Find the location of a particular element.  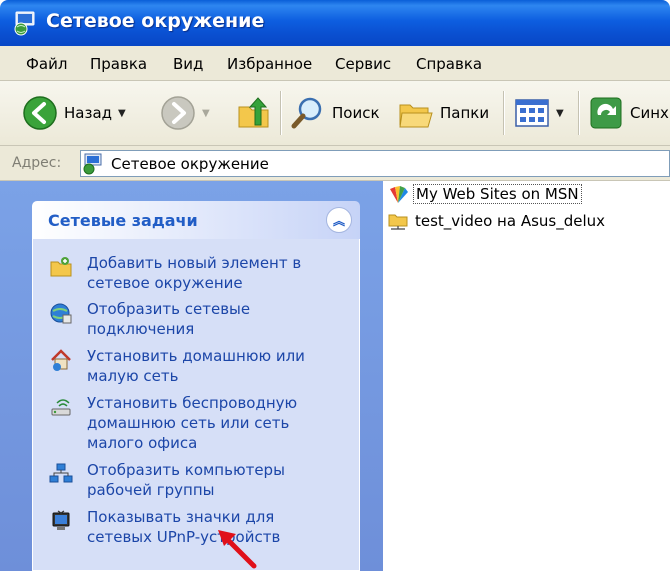

network-connections-icon is located at coordinates (61, 313).